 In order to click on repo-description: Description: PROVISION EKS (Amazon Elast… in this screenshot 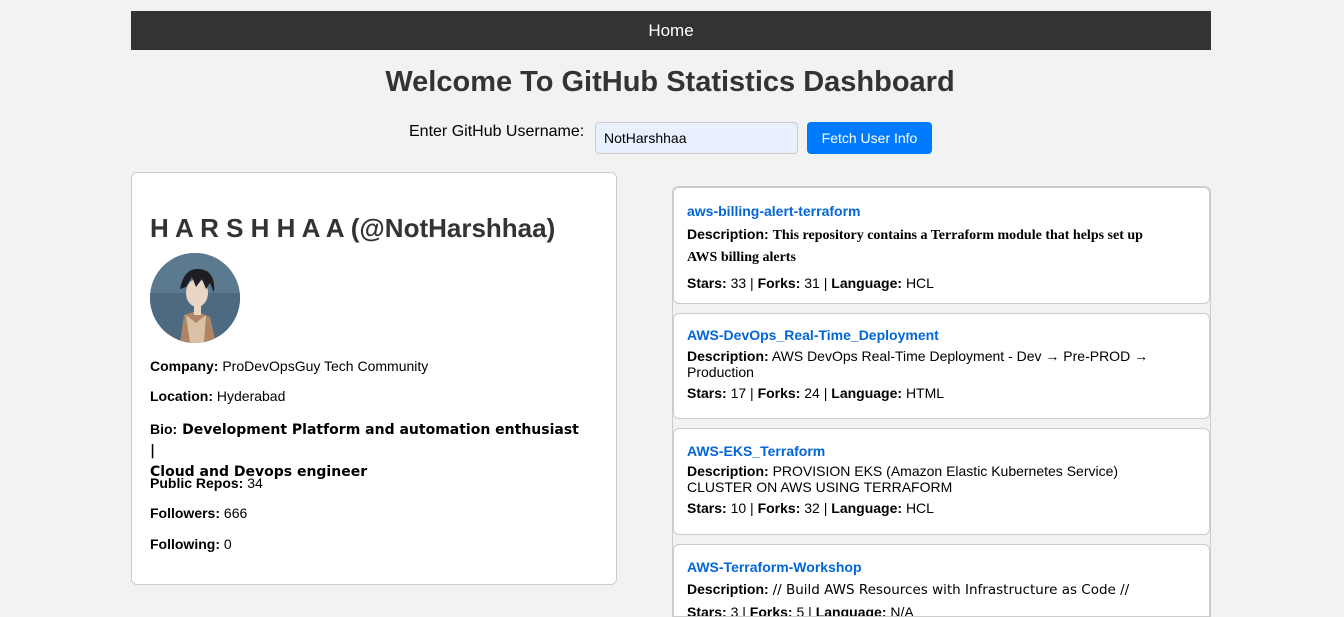, I will do `click(941, 479)`.